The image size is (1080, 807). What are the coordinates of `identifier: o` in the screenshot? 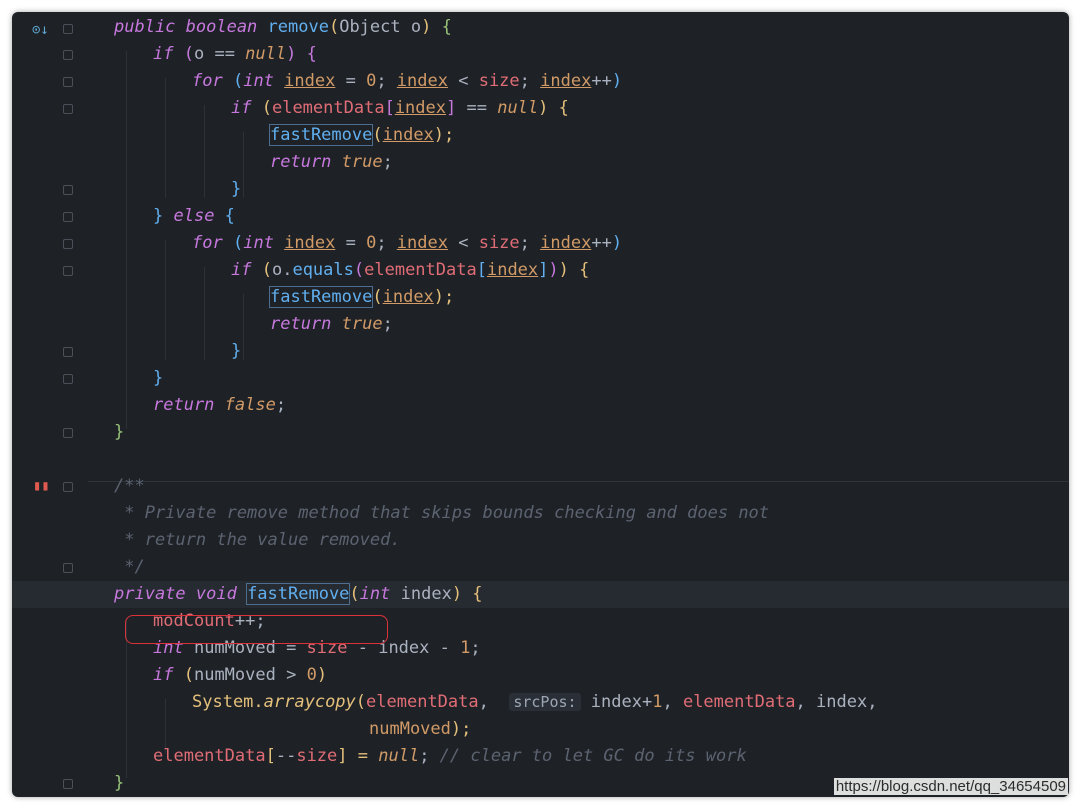 It's located at (204, 54).